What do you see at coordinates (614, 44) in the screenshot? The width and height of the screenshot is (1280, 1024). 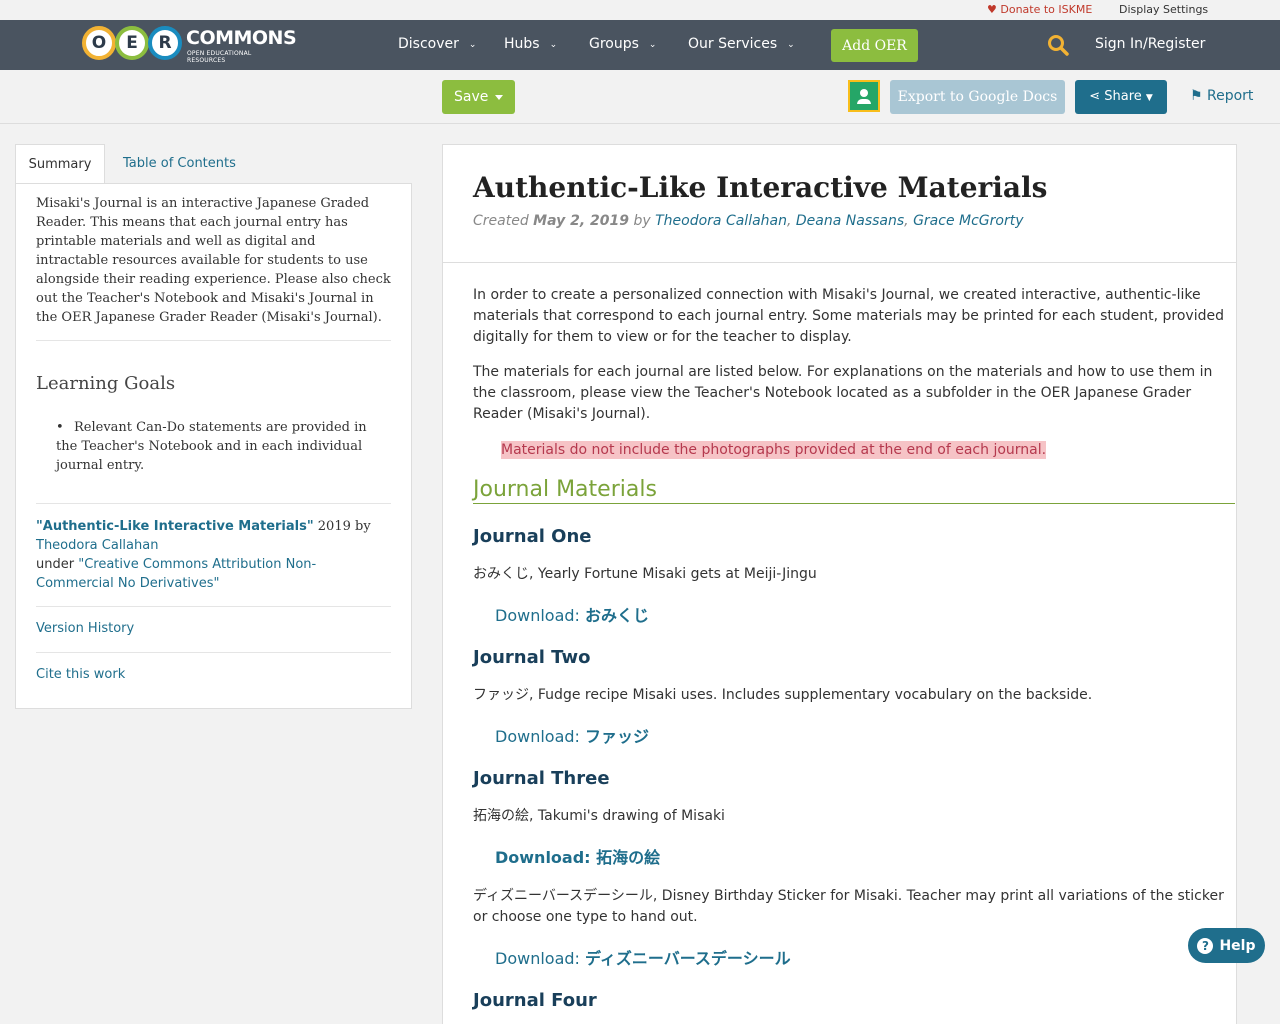 I see `nav-groups-label: Groups` at bounding box center [614, 44].